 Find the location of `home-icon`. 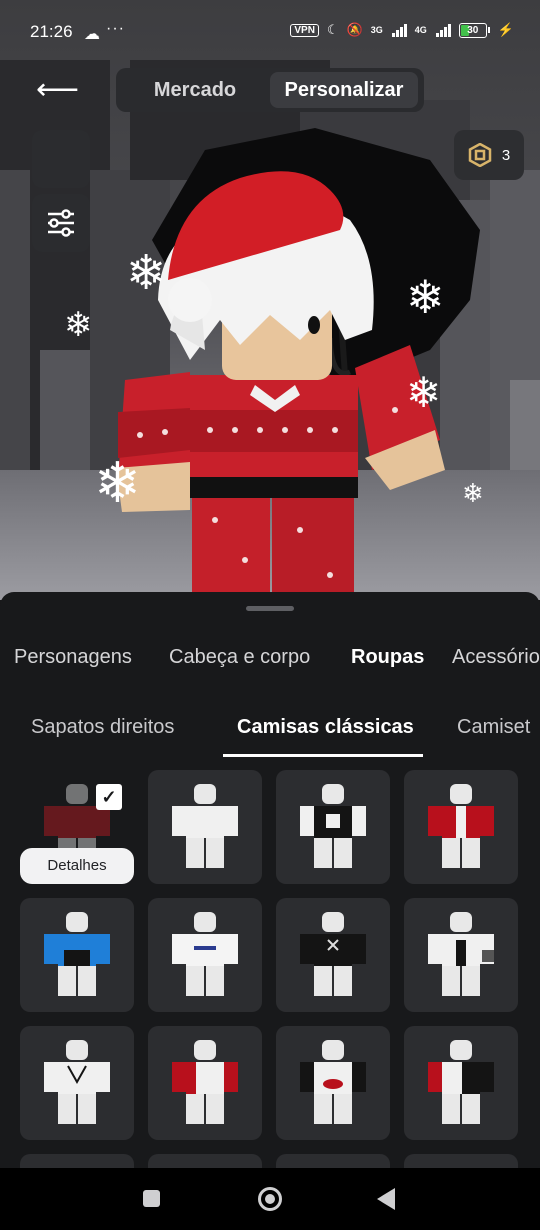

home-icon is located at coordinates (270, 1199).